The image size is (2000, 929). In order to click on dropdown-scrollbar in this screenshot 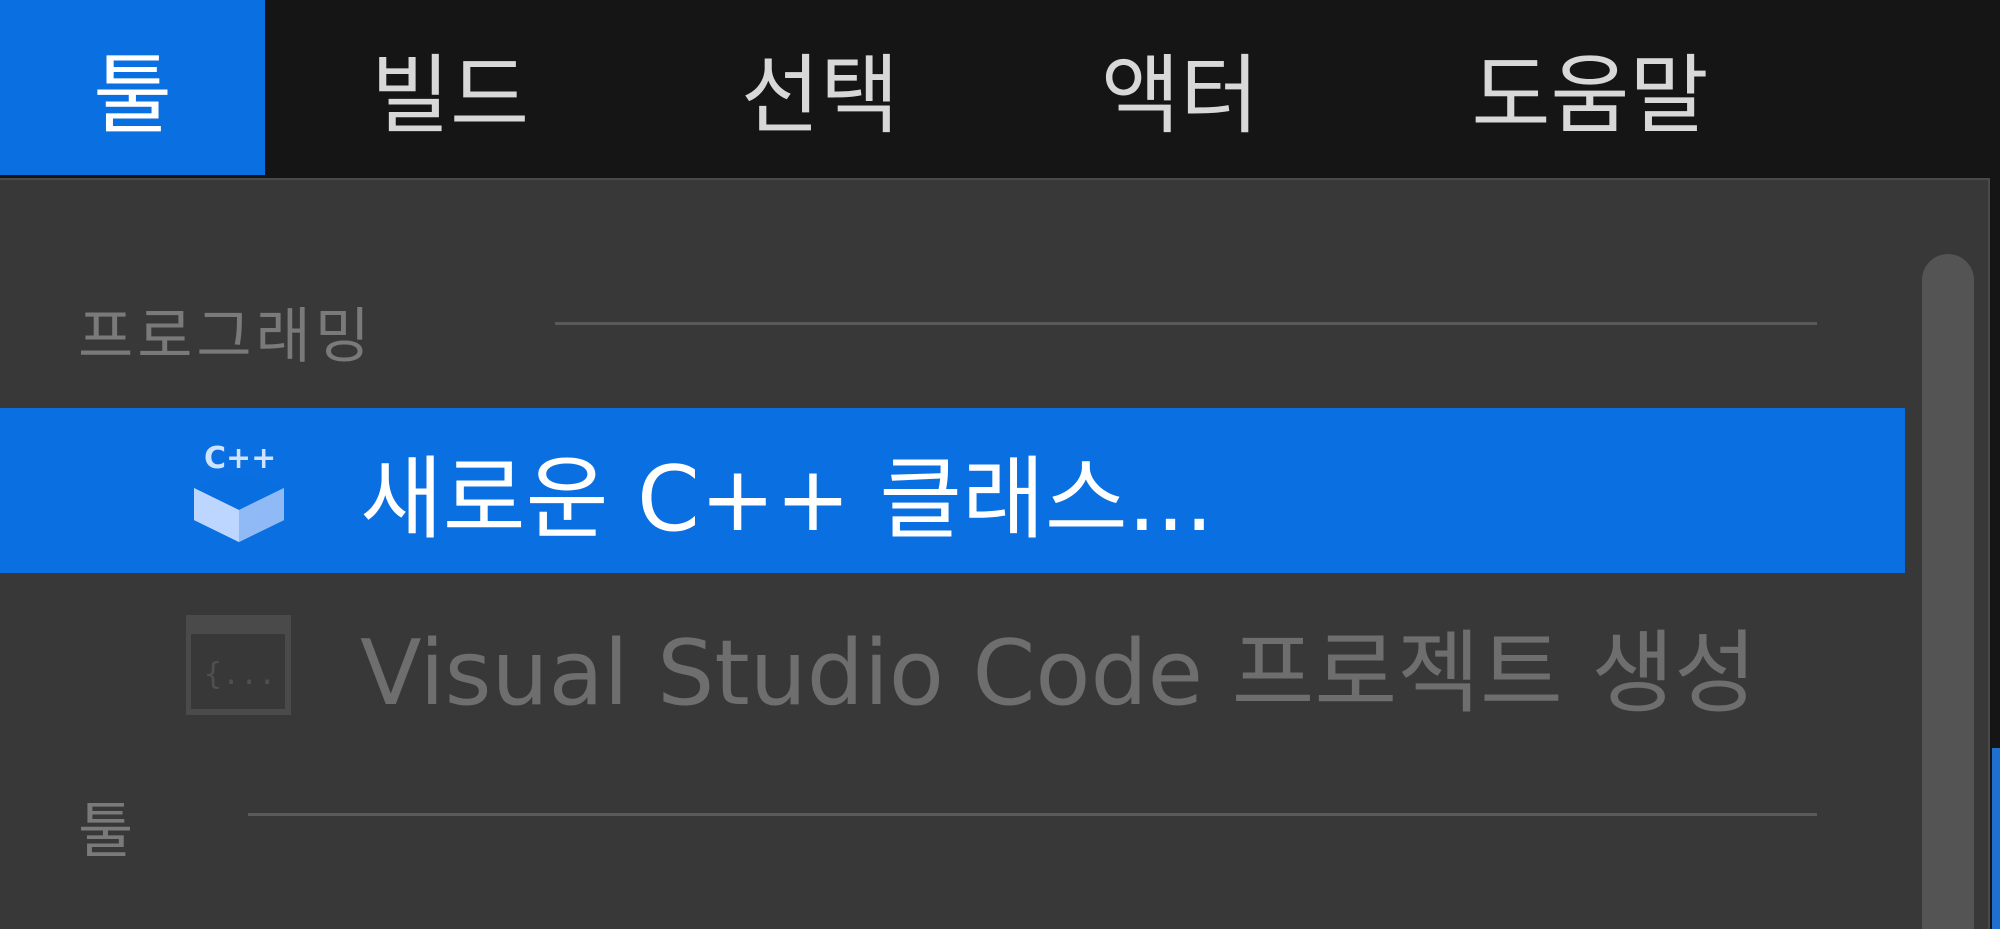, I will do `click(1948, 591)`.